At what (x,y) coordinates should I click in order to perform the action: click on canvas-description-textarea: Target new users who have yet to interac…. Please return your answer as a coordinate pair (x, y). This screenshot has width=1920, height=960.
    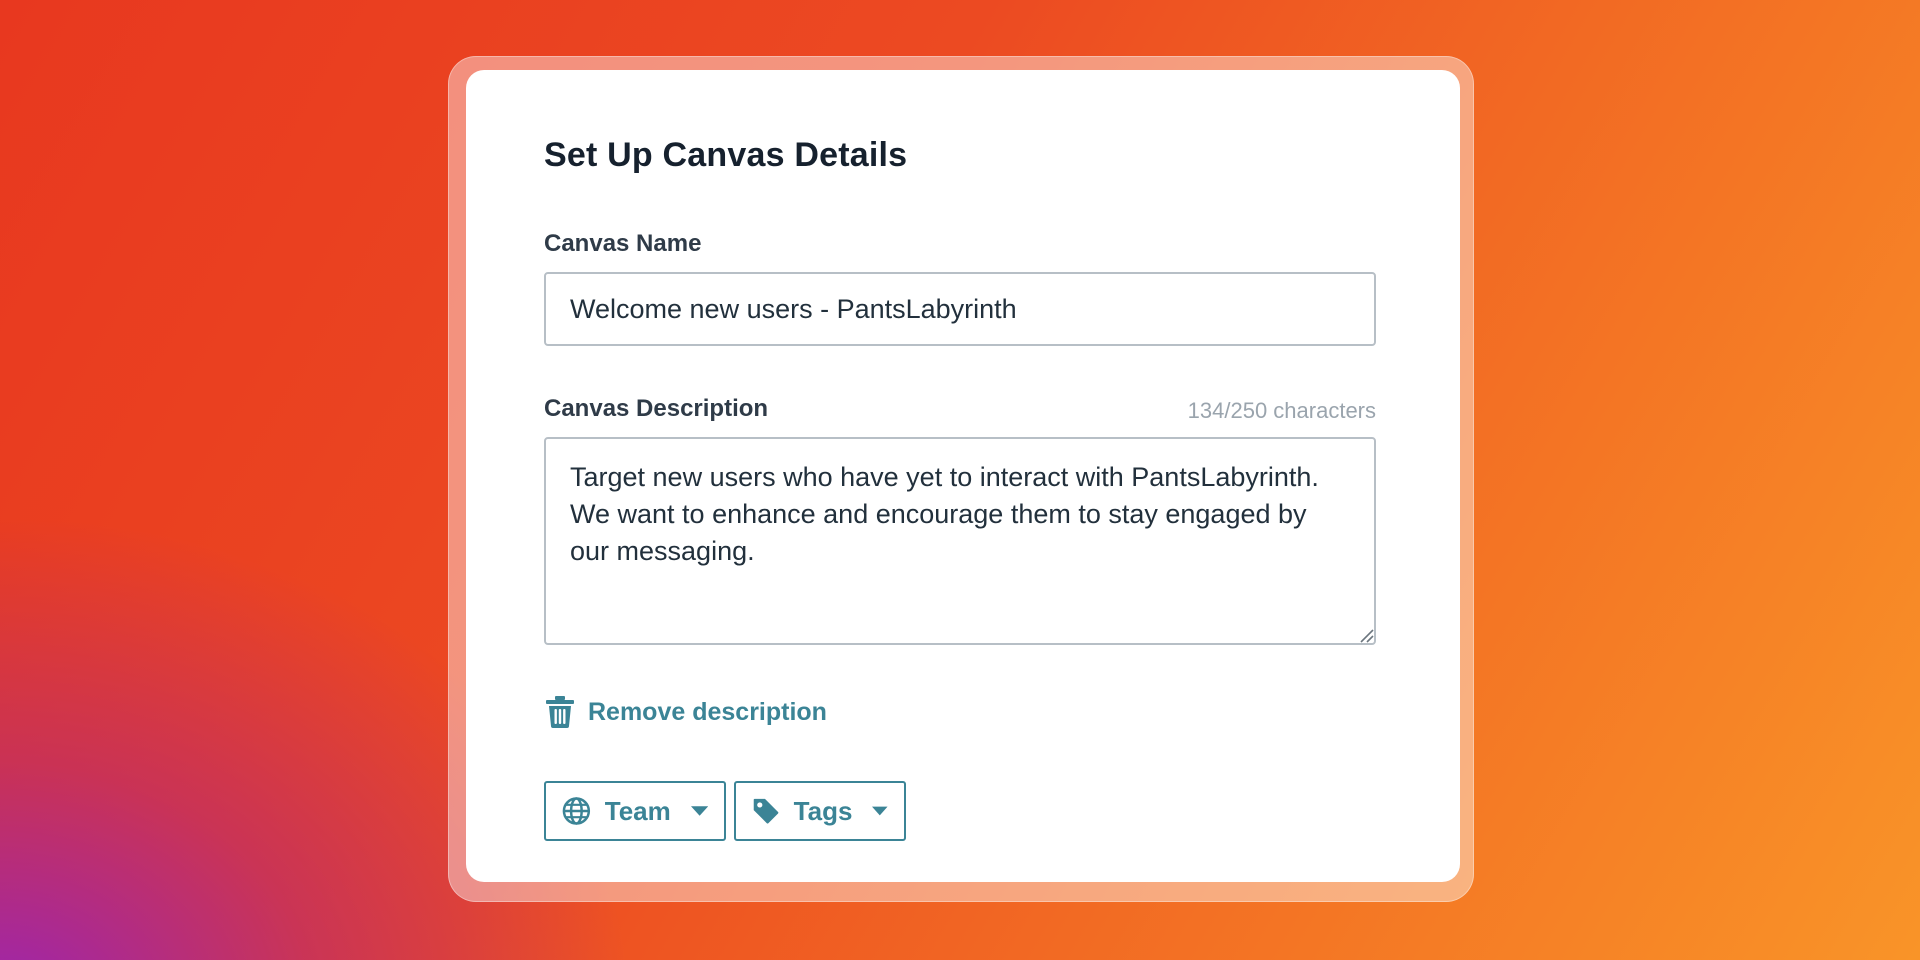
    Looking at the image, I should click on (960, 541).